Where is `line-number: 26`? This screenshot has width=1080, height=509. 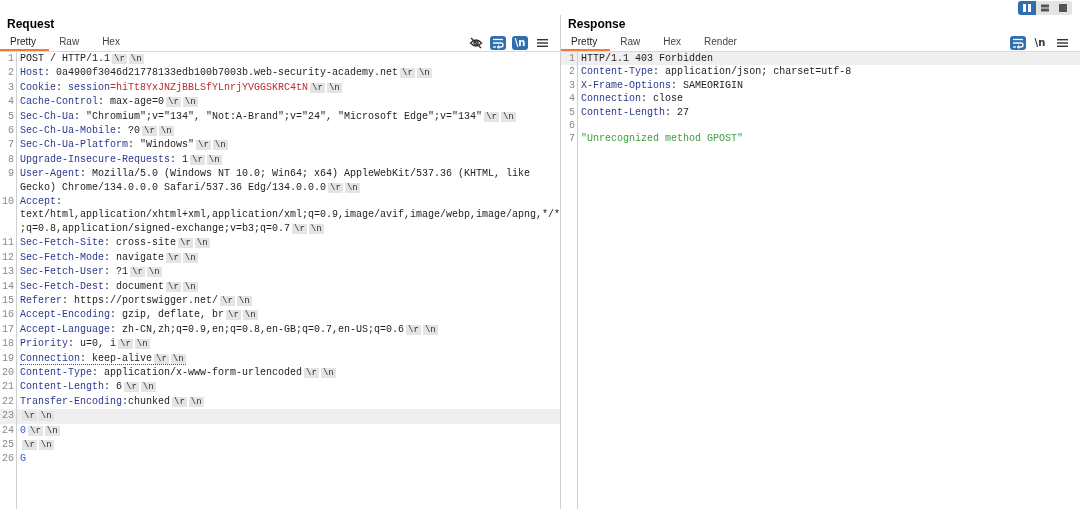 line-number: 26 is located at coordinates (8, 459).